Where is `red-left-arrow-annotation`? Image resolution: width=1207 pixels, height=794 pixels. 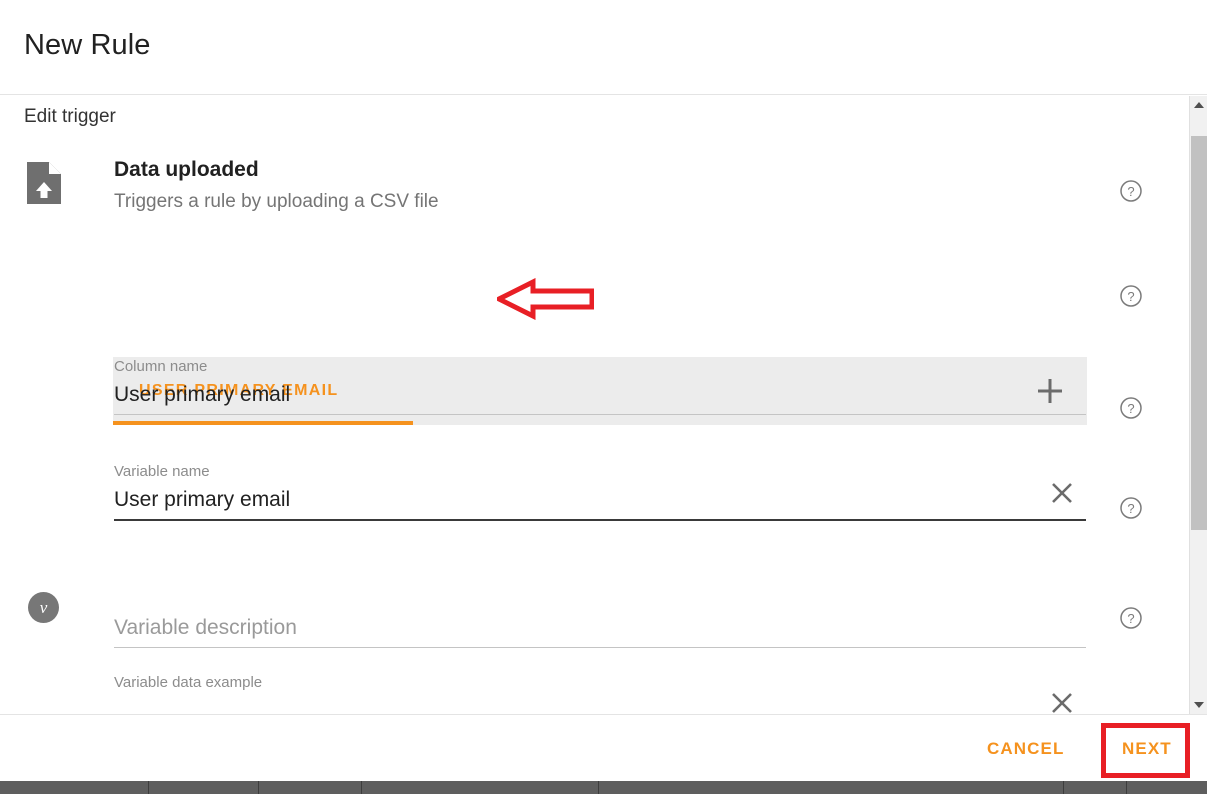 red-left-arrow-annotation is located at coordinates (544, 299).